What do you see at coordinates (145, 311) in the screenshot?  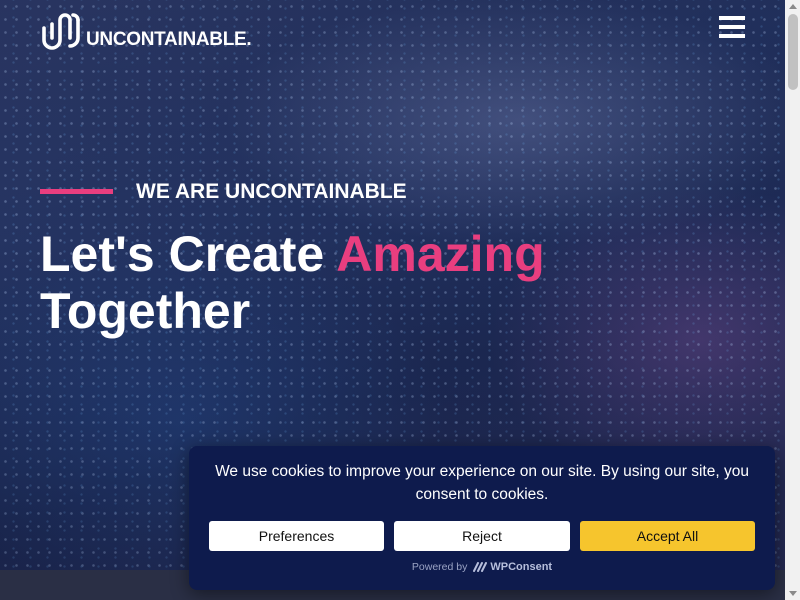 I see `headline-part-2: Together` at bounding box center [145, 311].